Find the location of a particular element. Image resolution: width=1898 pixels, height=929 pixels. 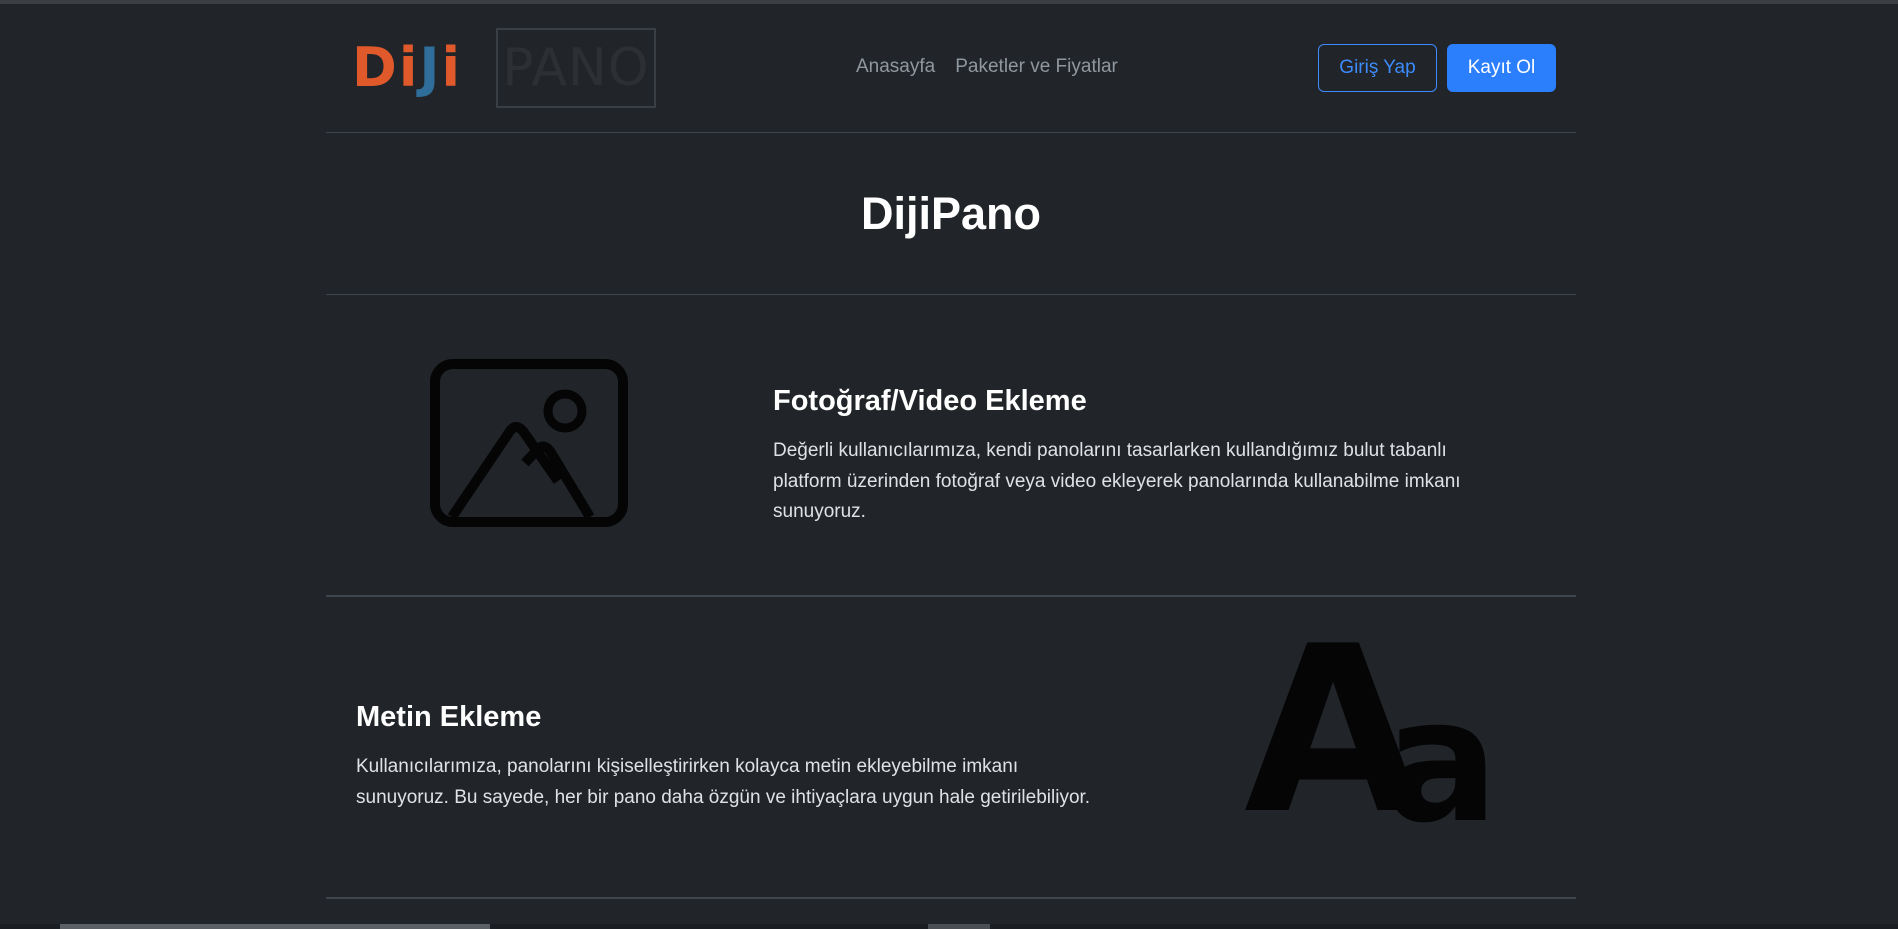

logo-pano-box: PANO is located at coordinates (576, 68).